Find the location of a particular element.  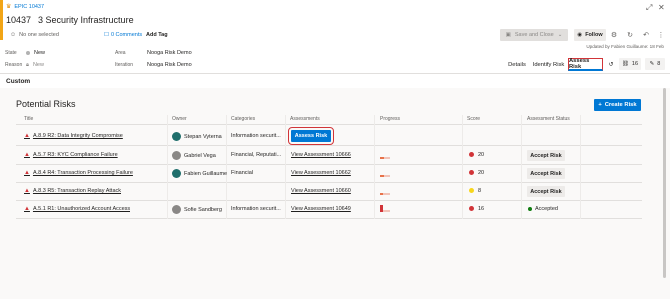

score-cell: 8 is located at coordinates (475, 191).